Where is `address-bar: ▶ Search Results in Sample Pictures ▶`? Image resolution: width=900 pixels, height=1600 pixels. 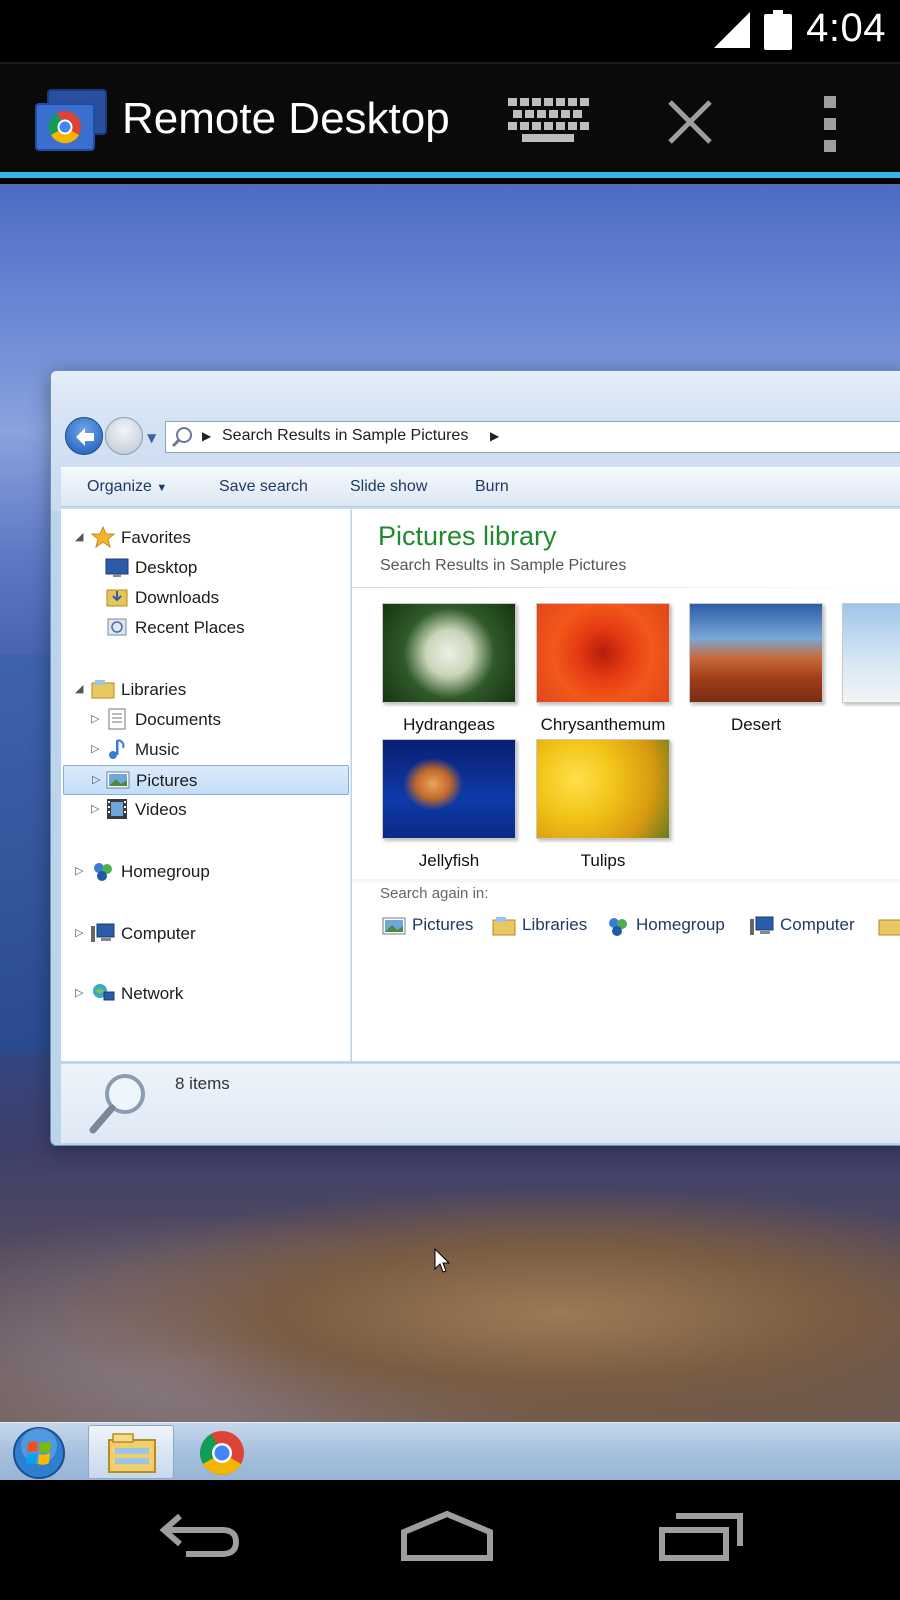 address-bar: ▶ Search Results in Sample Pictures ▶ is located at coordinates (532, 437).